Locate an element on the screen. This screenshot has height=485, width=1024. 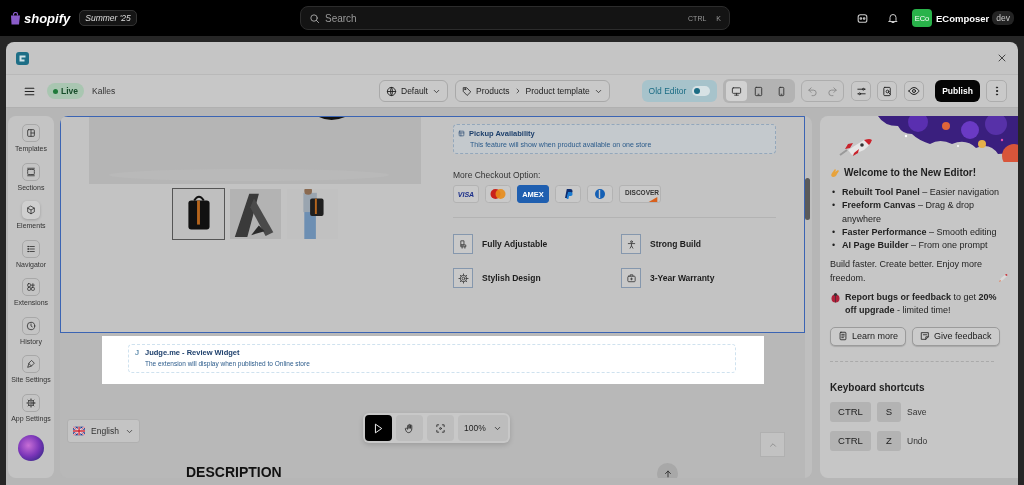
key-cap: Z is located at coordinates (889, 440).